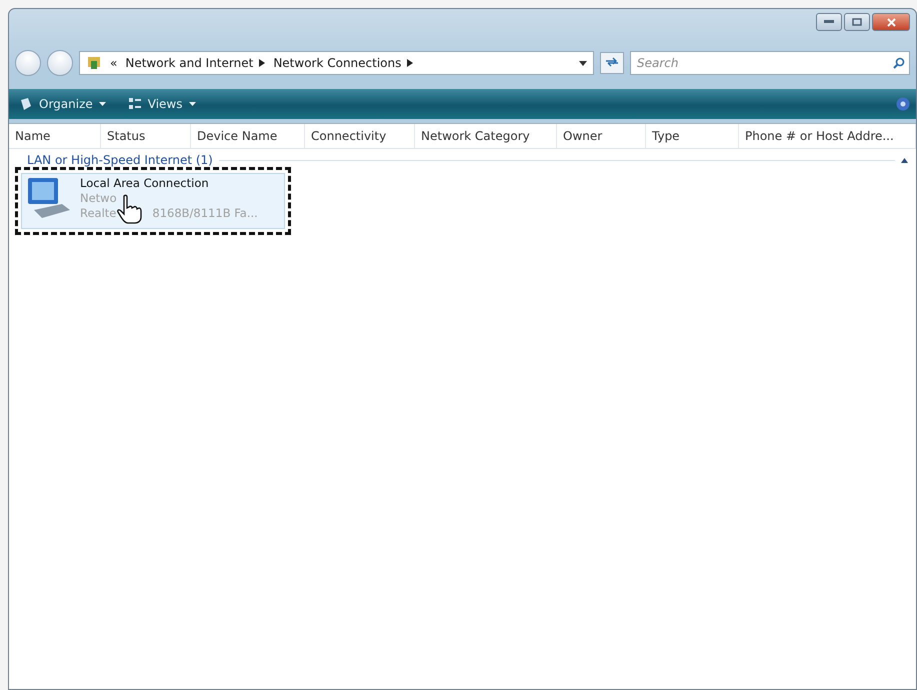  Describe the element at coordinates (360, 136) in the screenshot. I see `column-header: Connectivity` at that location.